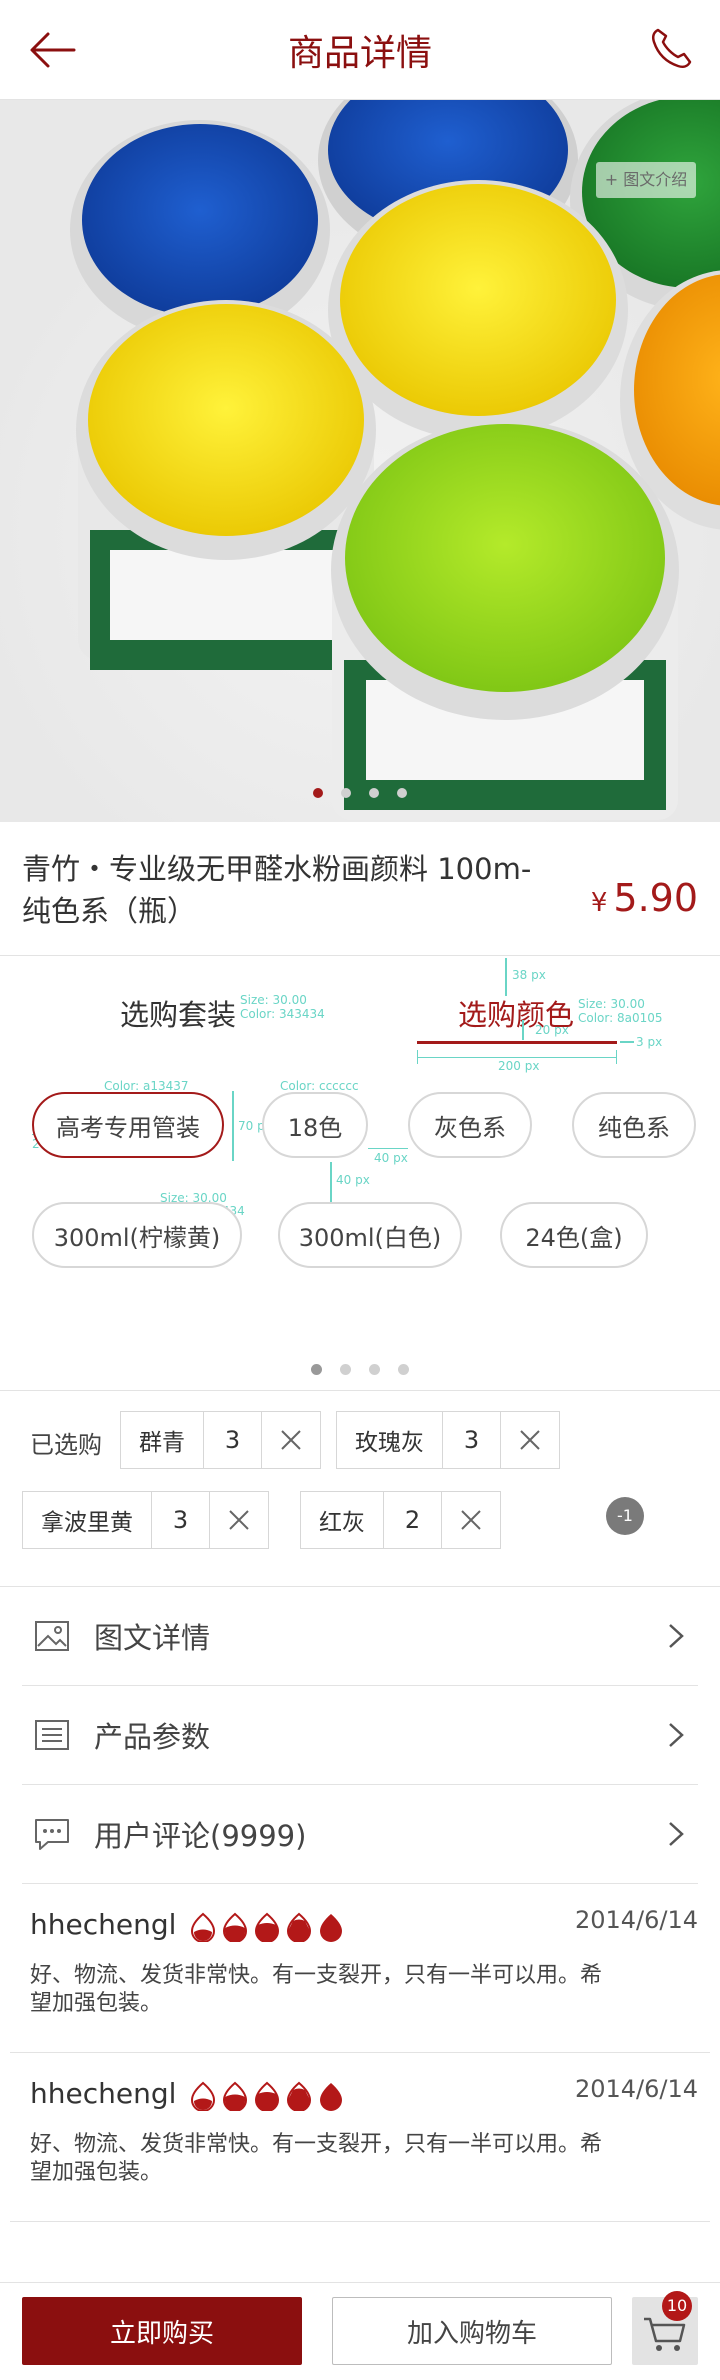  I want to click on header: 商品详情, so click(360, 50).